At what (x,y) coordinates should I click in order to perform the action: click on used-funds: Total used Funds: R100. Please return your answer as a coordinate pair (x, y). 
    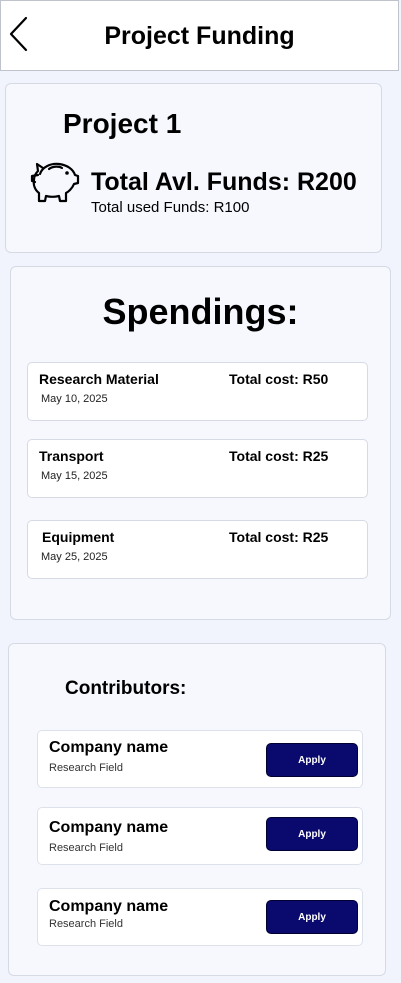
    Looking at the image, I should click on (170, 207).